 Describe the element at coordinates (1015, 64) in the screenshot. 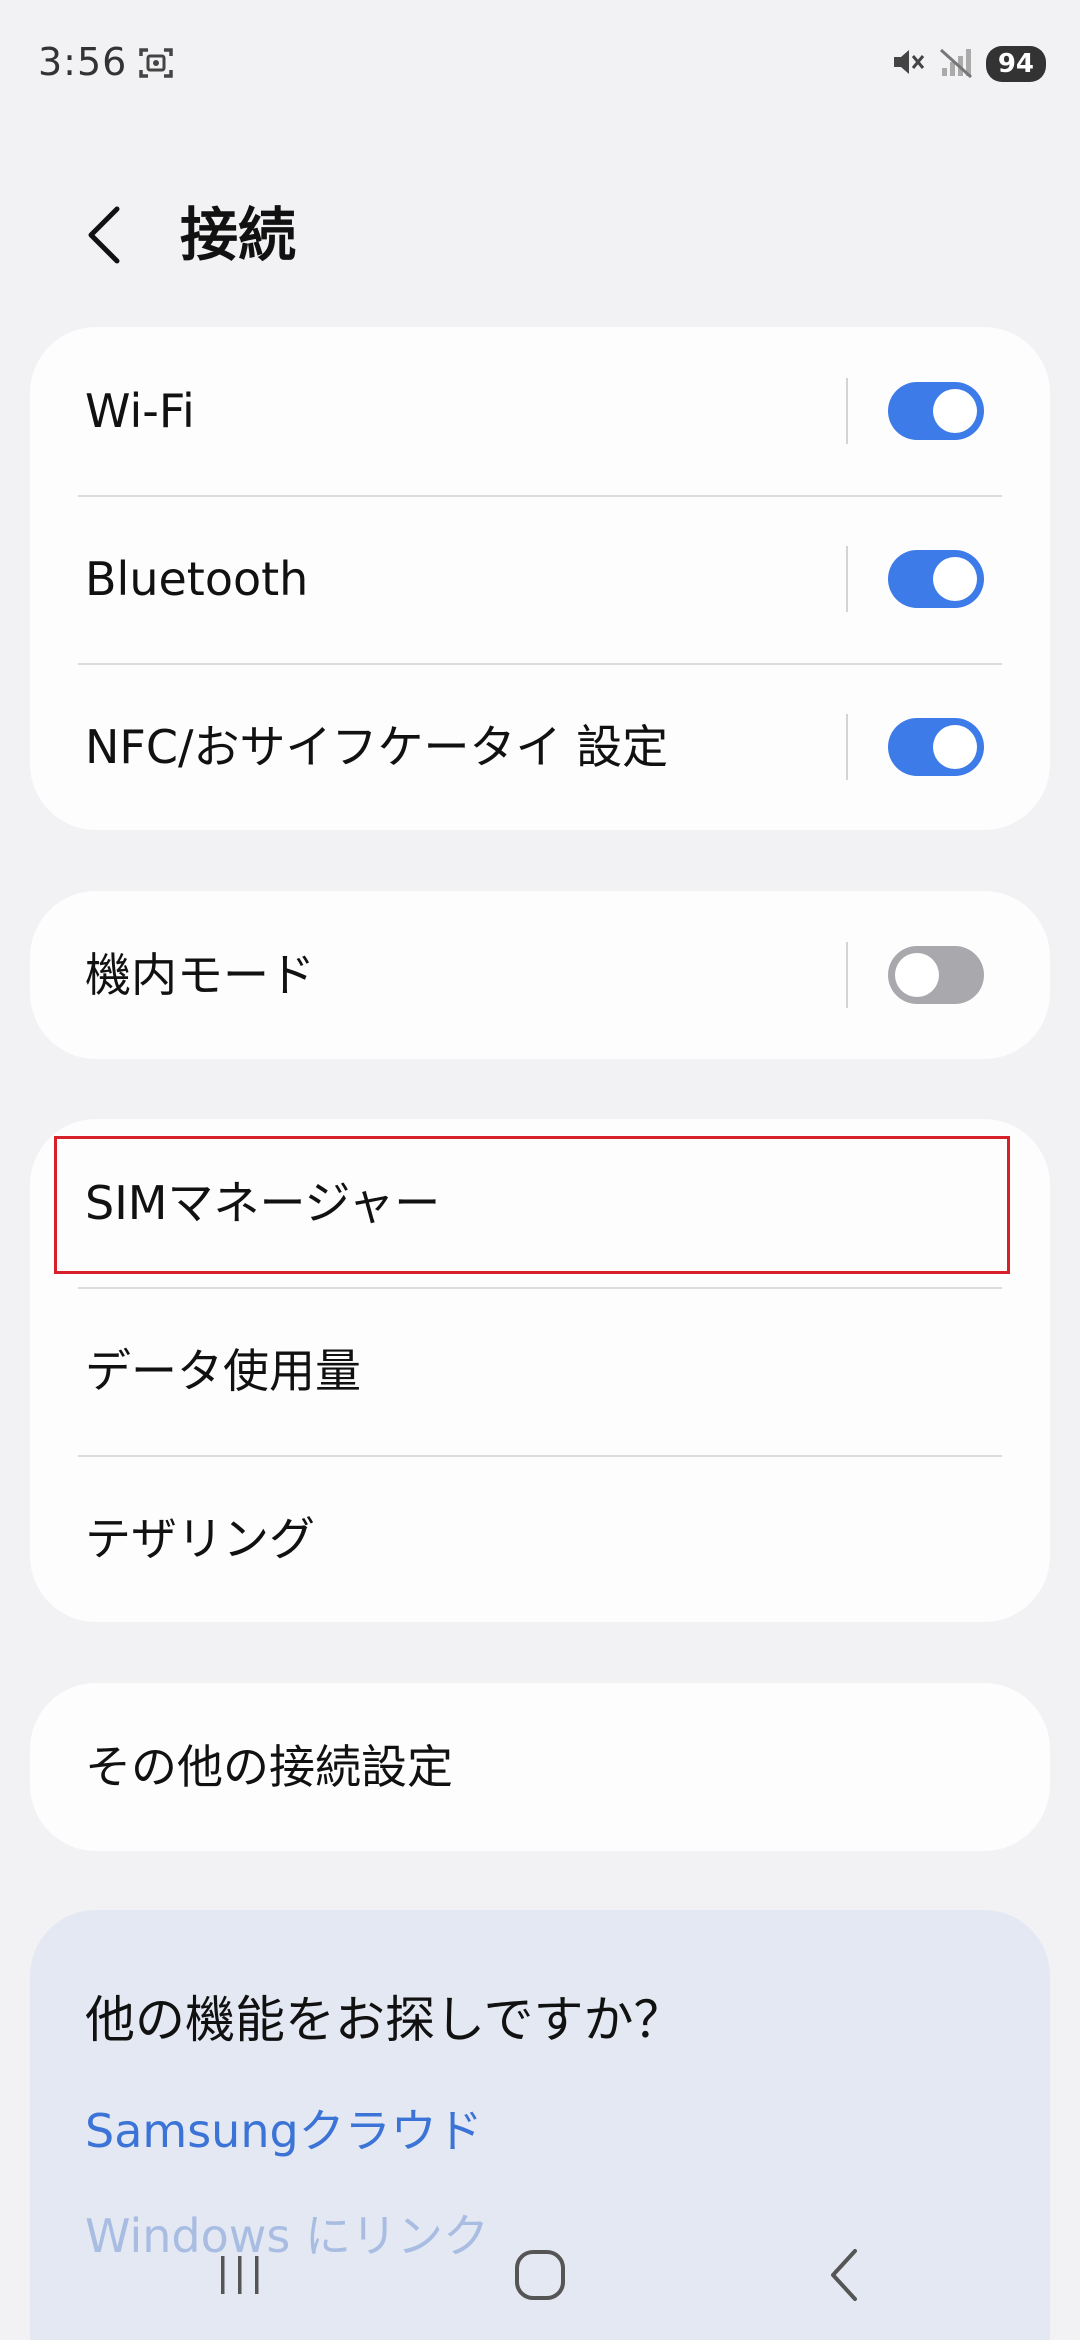

I see `battery-icon: 94` at that location.